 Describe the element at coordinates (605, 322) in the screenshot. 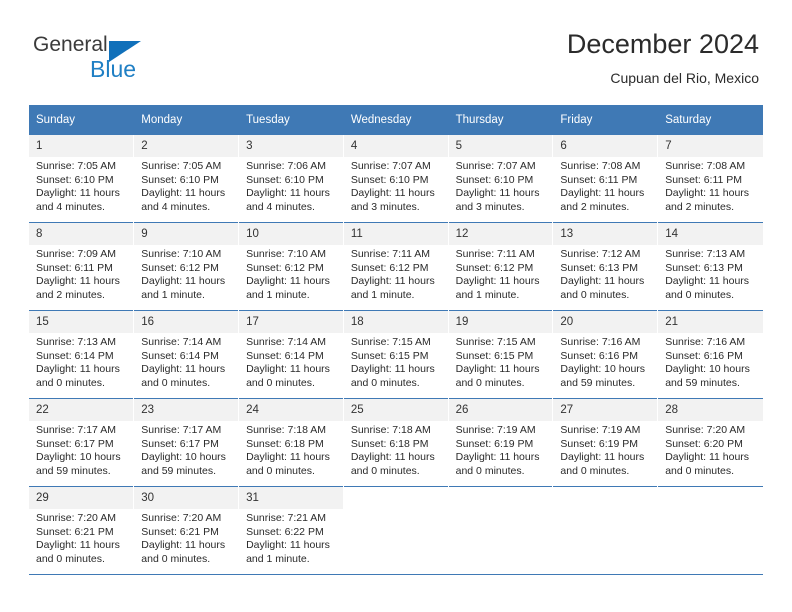

I see `day-number: 20` at that location.